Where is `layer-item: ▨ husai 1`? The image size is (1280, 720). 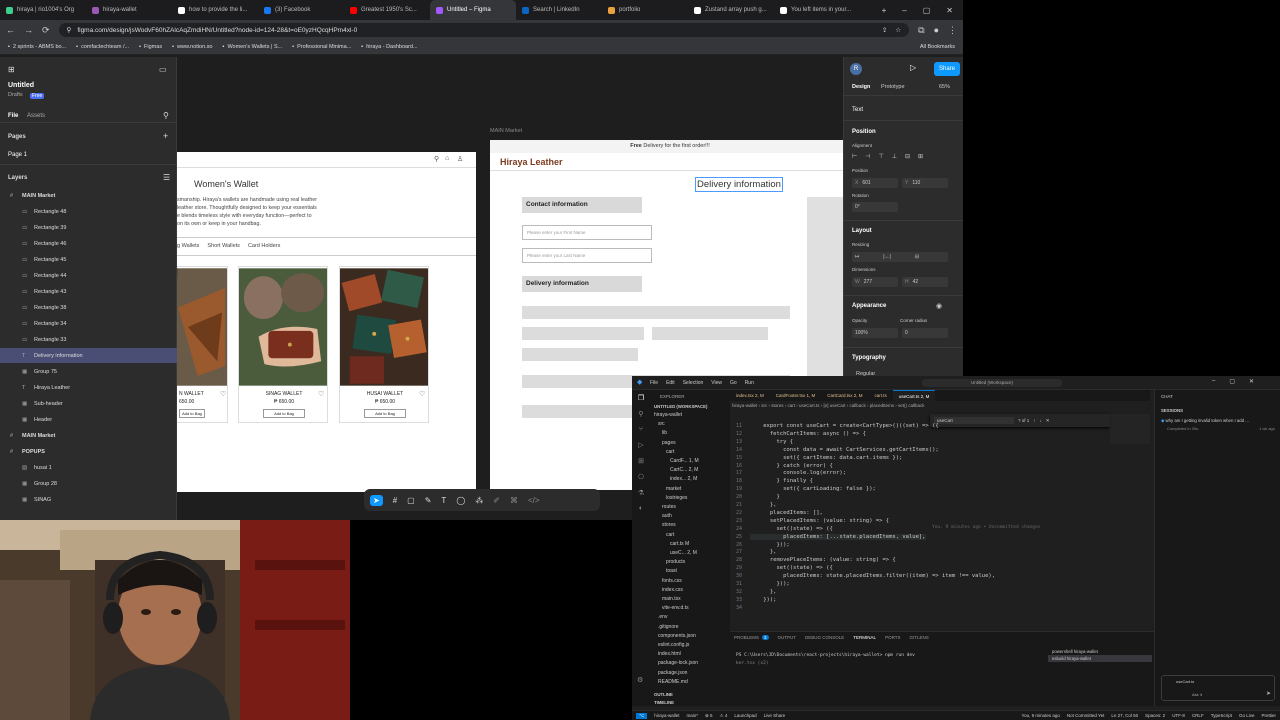 layer-item: ▨ husai 1 is located at coordinates (88, 467).